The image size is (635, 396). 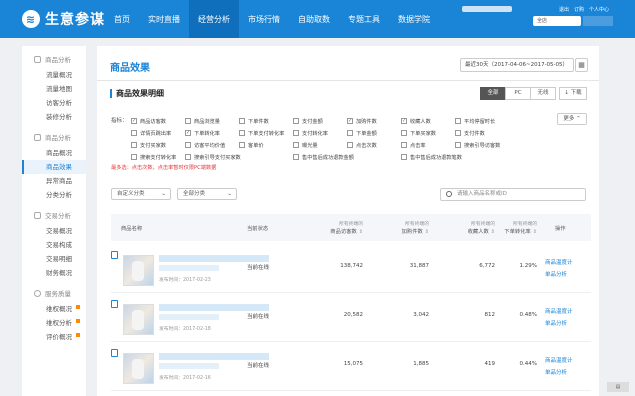 I want to click on metric-option: 曝光量, so click(x=320, y=145).